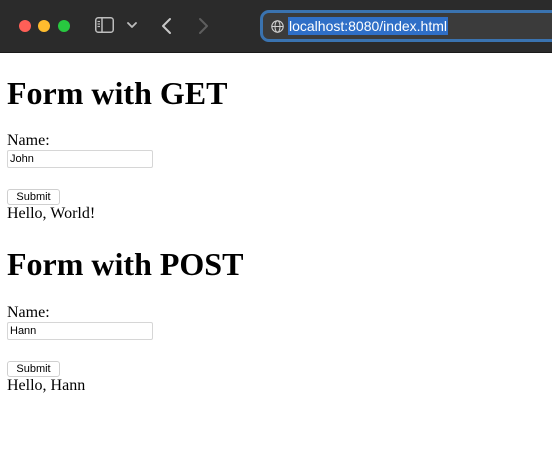  I want to click on window-maximize-button, so click(64, 26).